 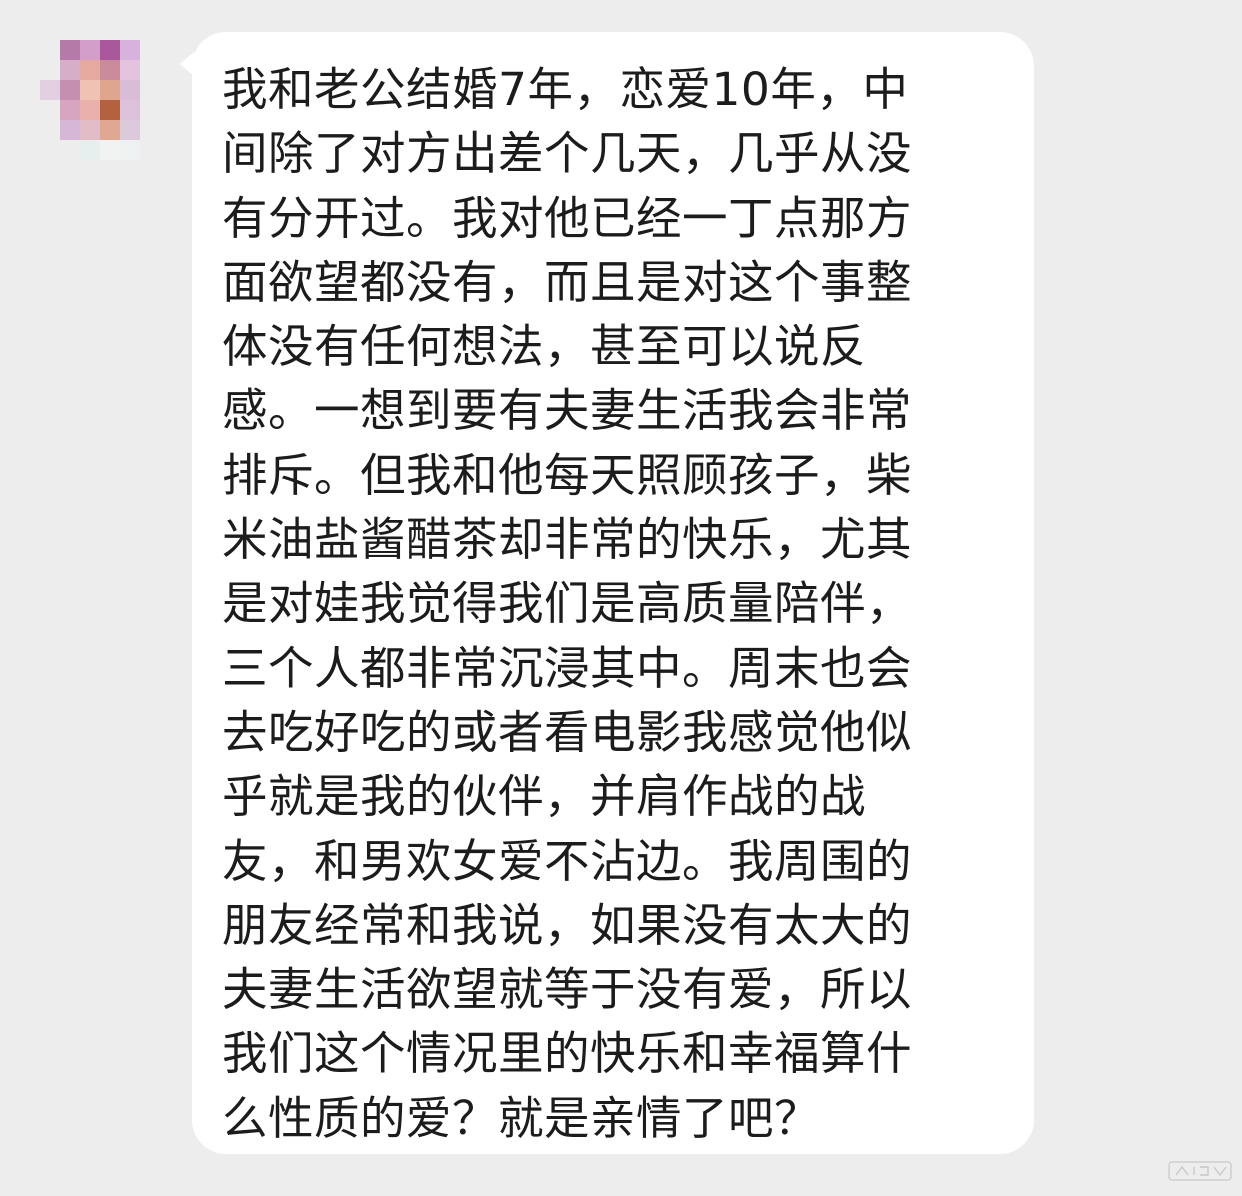 I want to click on message-line: 间除了对方出差个几天，几乎从没, so click(x=567, y=154).